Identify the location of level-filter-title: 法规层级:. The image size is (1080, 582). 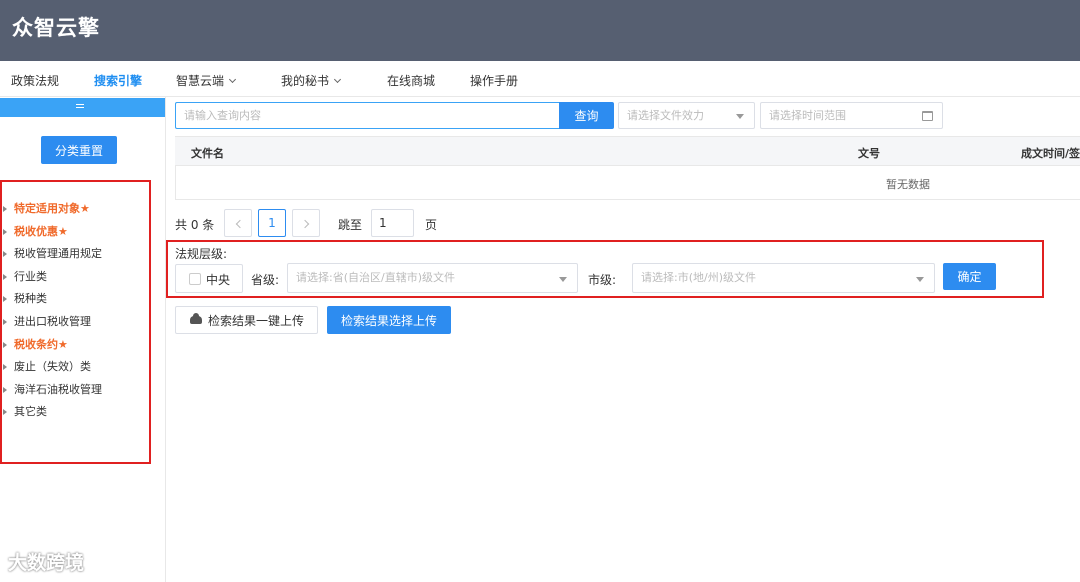
(201, 254).